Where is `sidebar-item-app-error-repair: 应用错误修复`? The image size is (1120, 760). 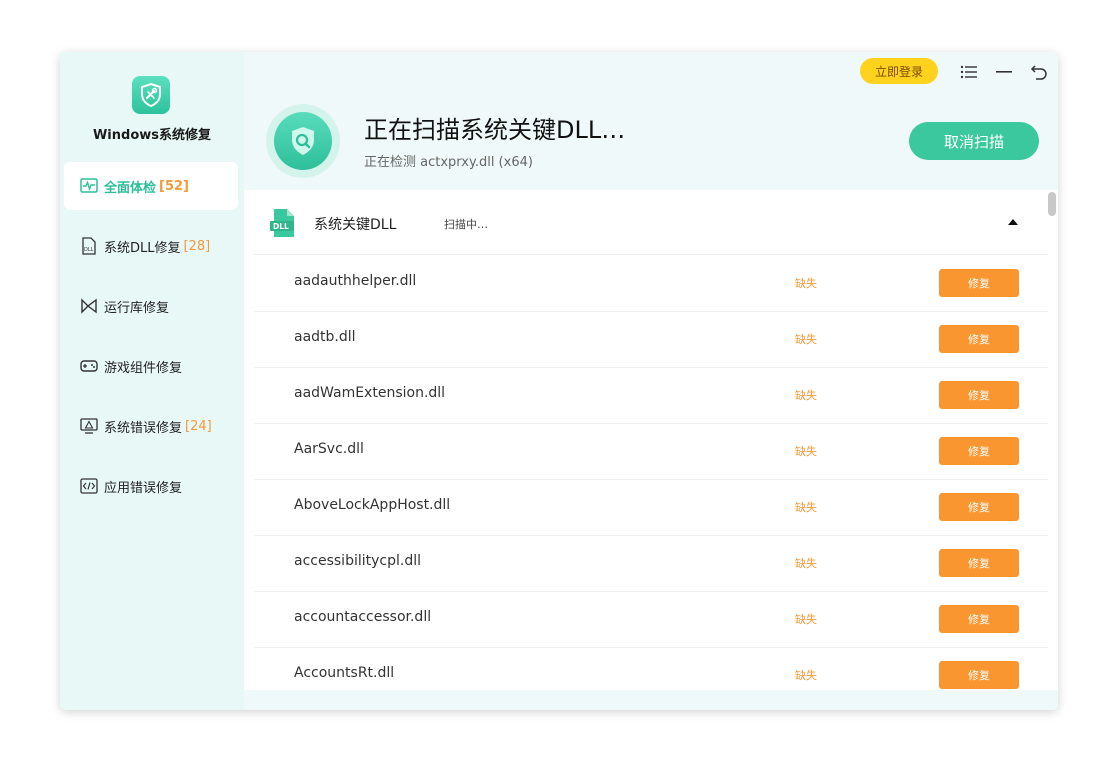
sidebar-item-app-error-repair: 应用错误修复 is located at coordinates (151, 486).